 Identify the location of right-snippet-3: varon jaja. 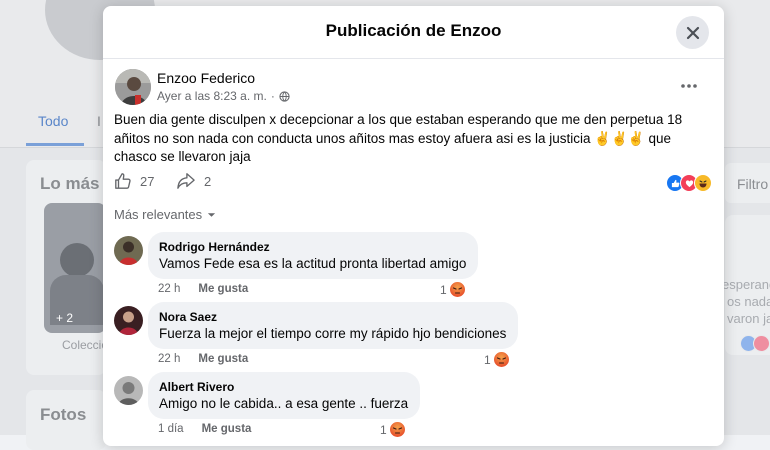
(748, 318).